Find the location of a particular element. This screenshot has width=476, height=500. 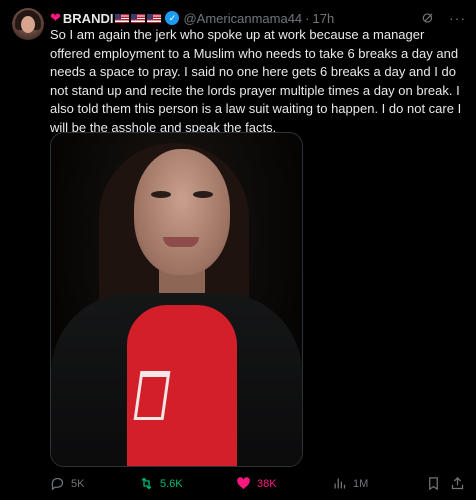

like-icon is located at coordinates (243, 483).